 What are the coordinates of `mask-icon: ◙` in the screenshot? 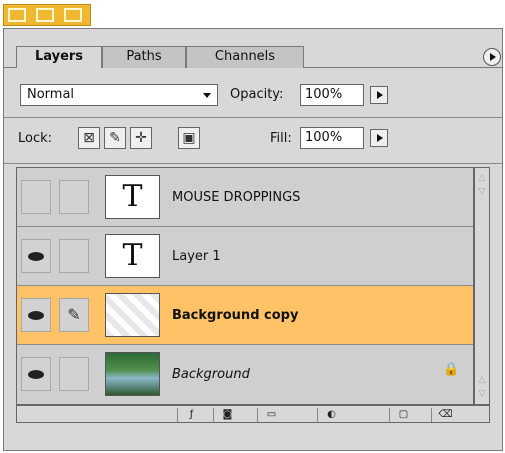 It's located at (227, 415).